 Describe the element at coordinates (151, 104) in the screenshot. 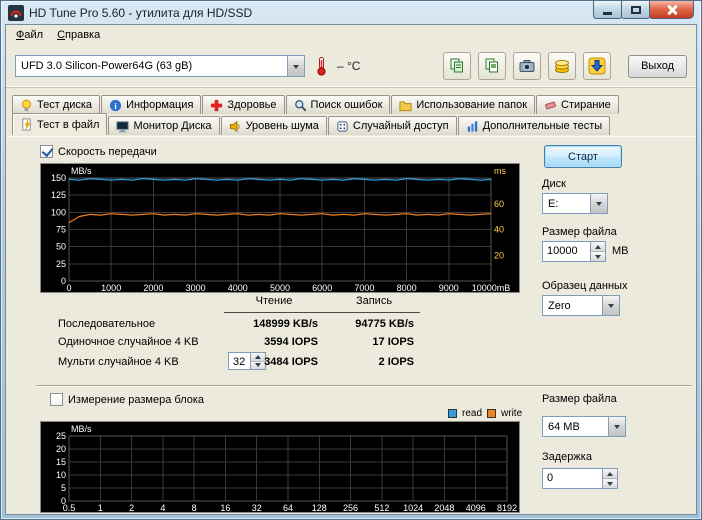

I see `tab-info: i Информация` at that location.